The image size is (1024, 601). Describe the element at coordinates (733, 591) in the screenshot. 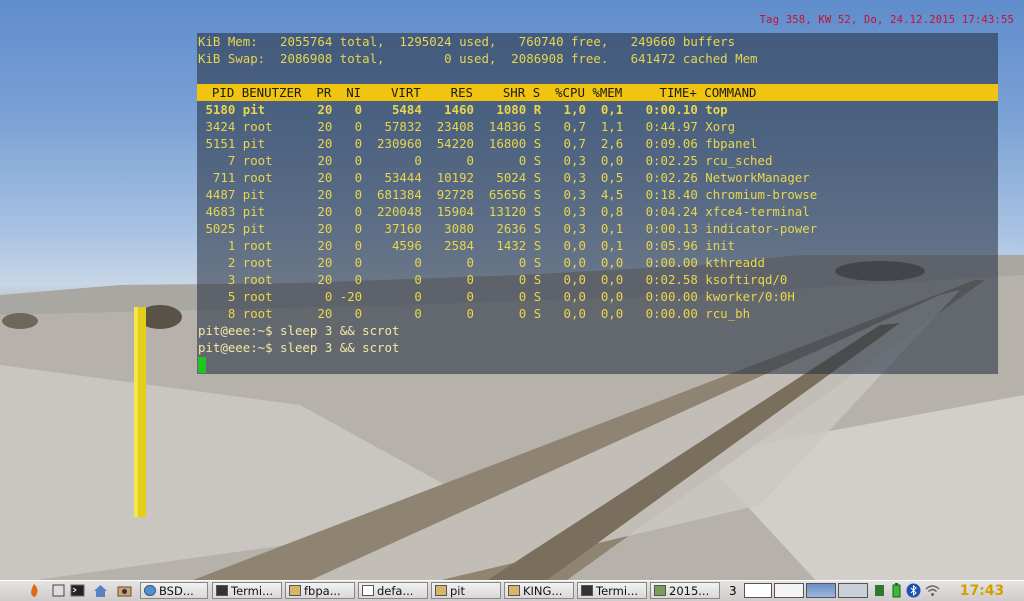

I see `workspace-number: 3` at that location.